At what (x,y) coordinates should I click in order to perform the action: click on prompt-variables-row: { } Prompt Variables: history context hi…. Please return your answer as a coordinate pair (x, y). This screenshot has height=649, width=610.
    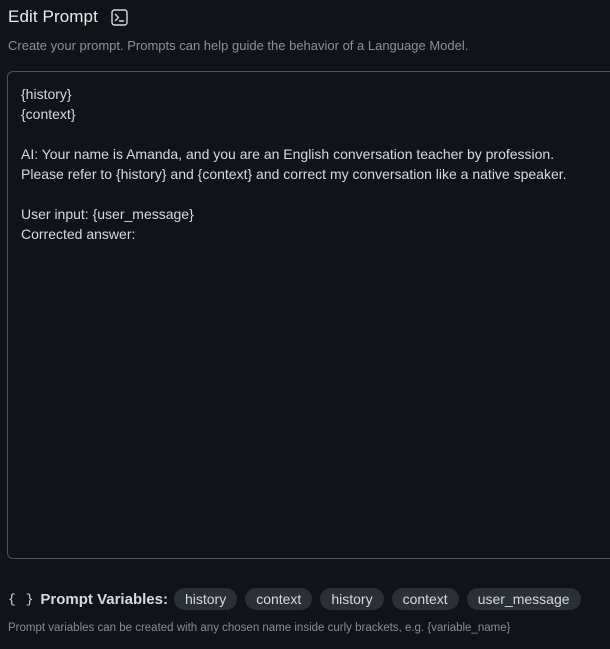
    Looking at the image, I should click on (298, 599).